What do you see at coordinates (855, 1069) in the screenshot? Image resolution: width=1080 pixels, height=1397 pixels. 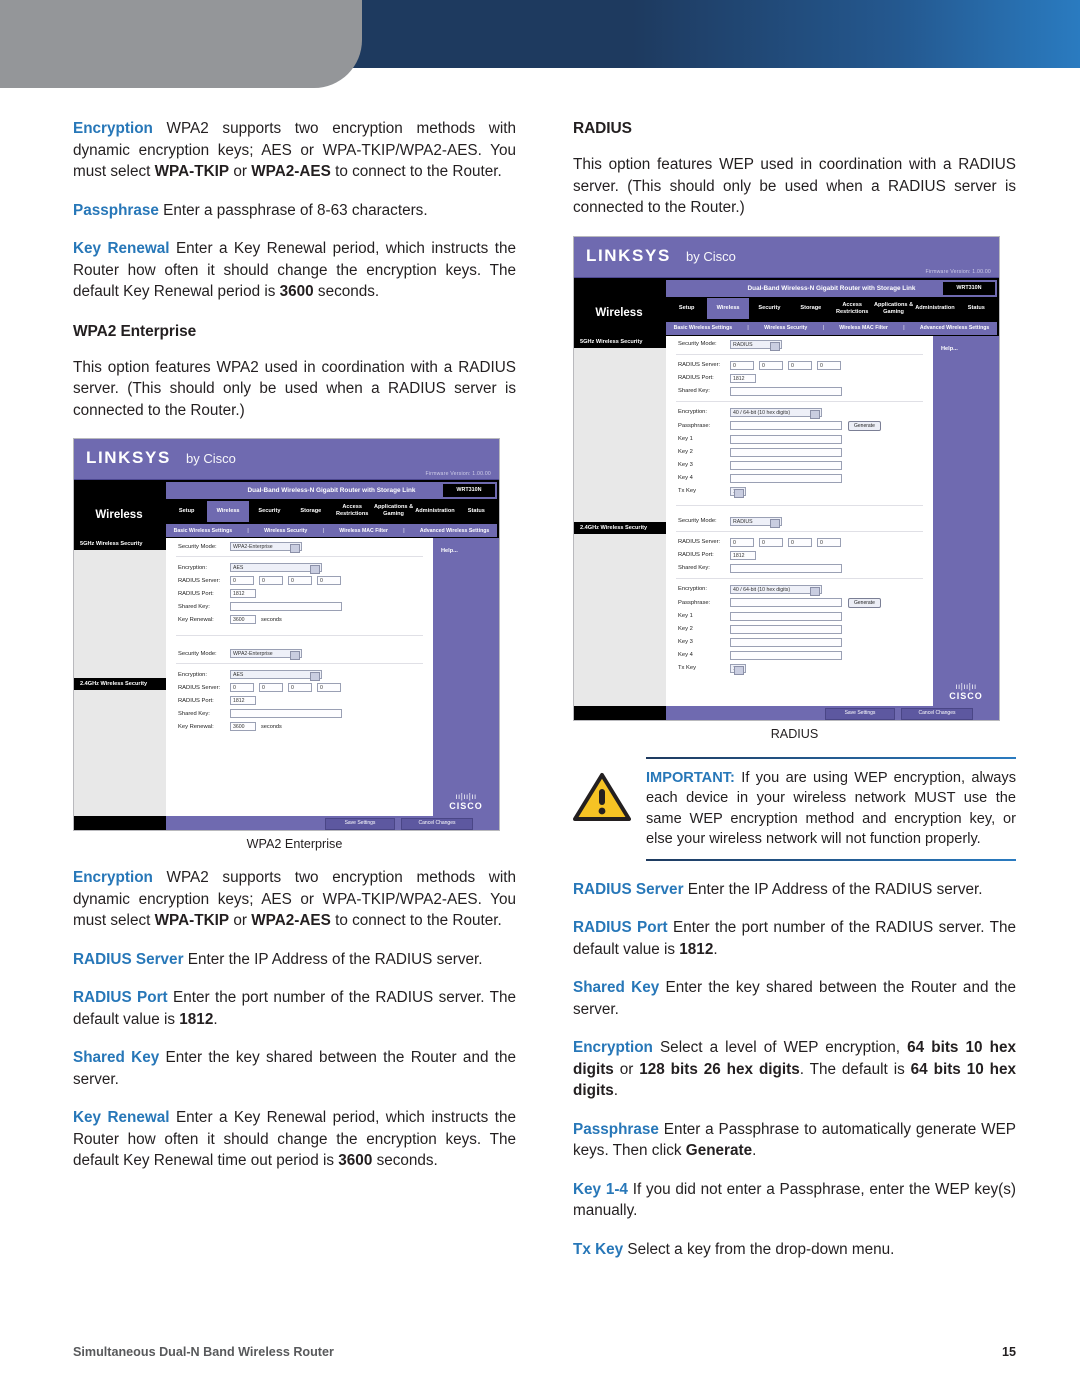 I see `text: . The default is` at bounding box center [855, 1069].